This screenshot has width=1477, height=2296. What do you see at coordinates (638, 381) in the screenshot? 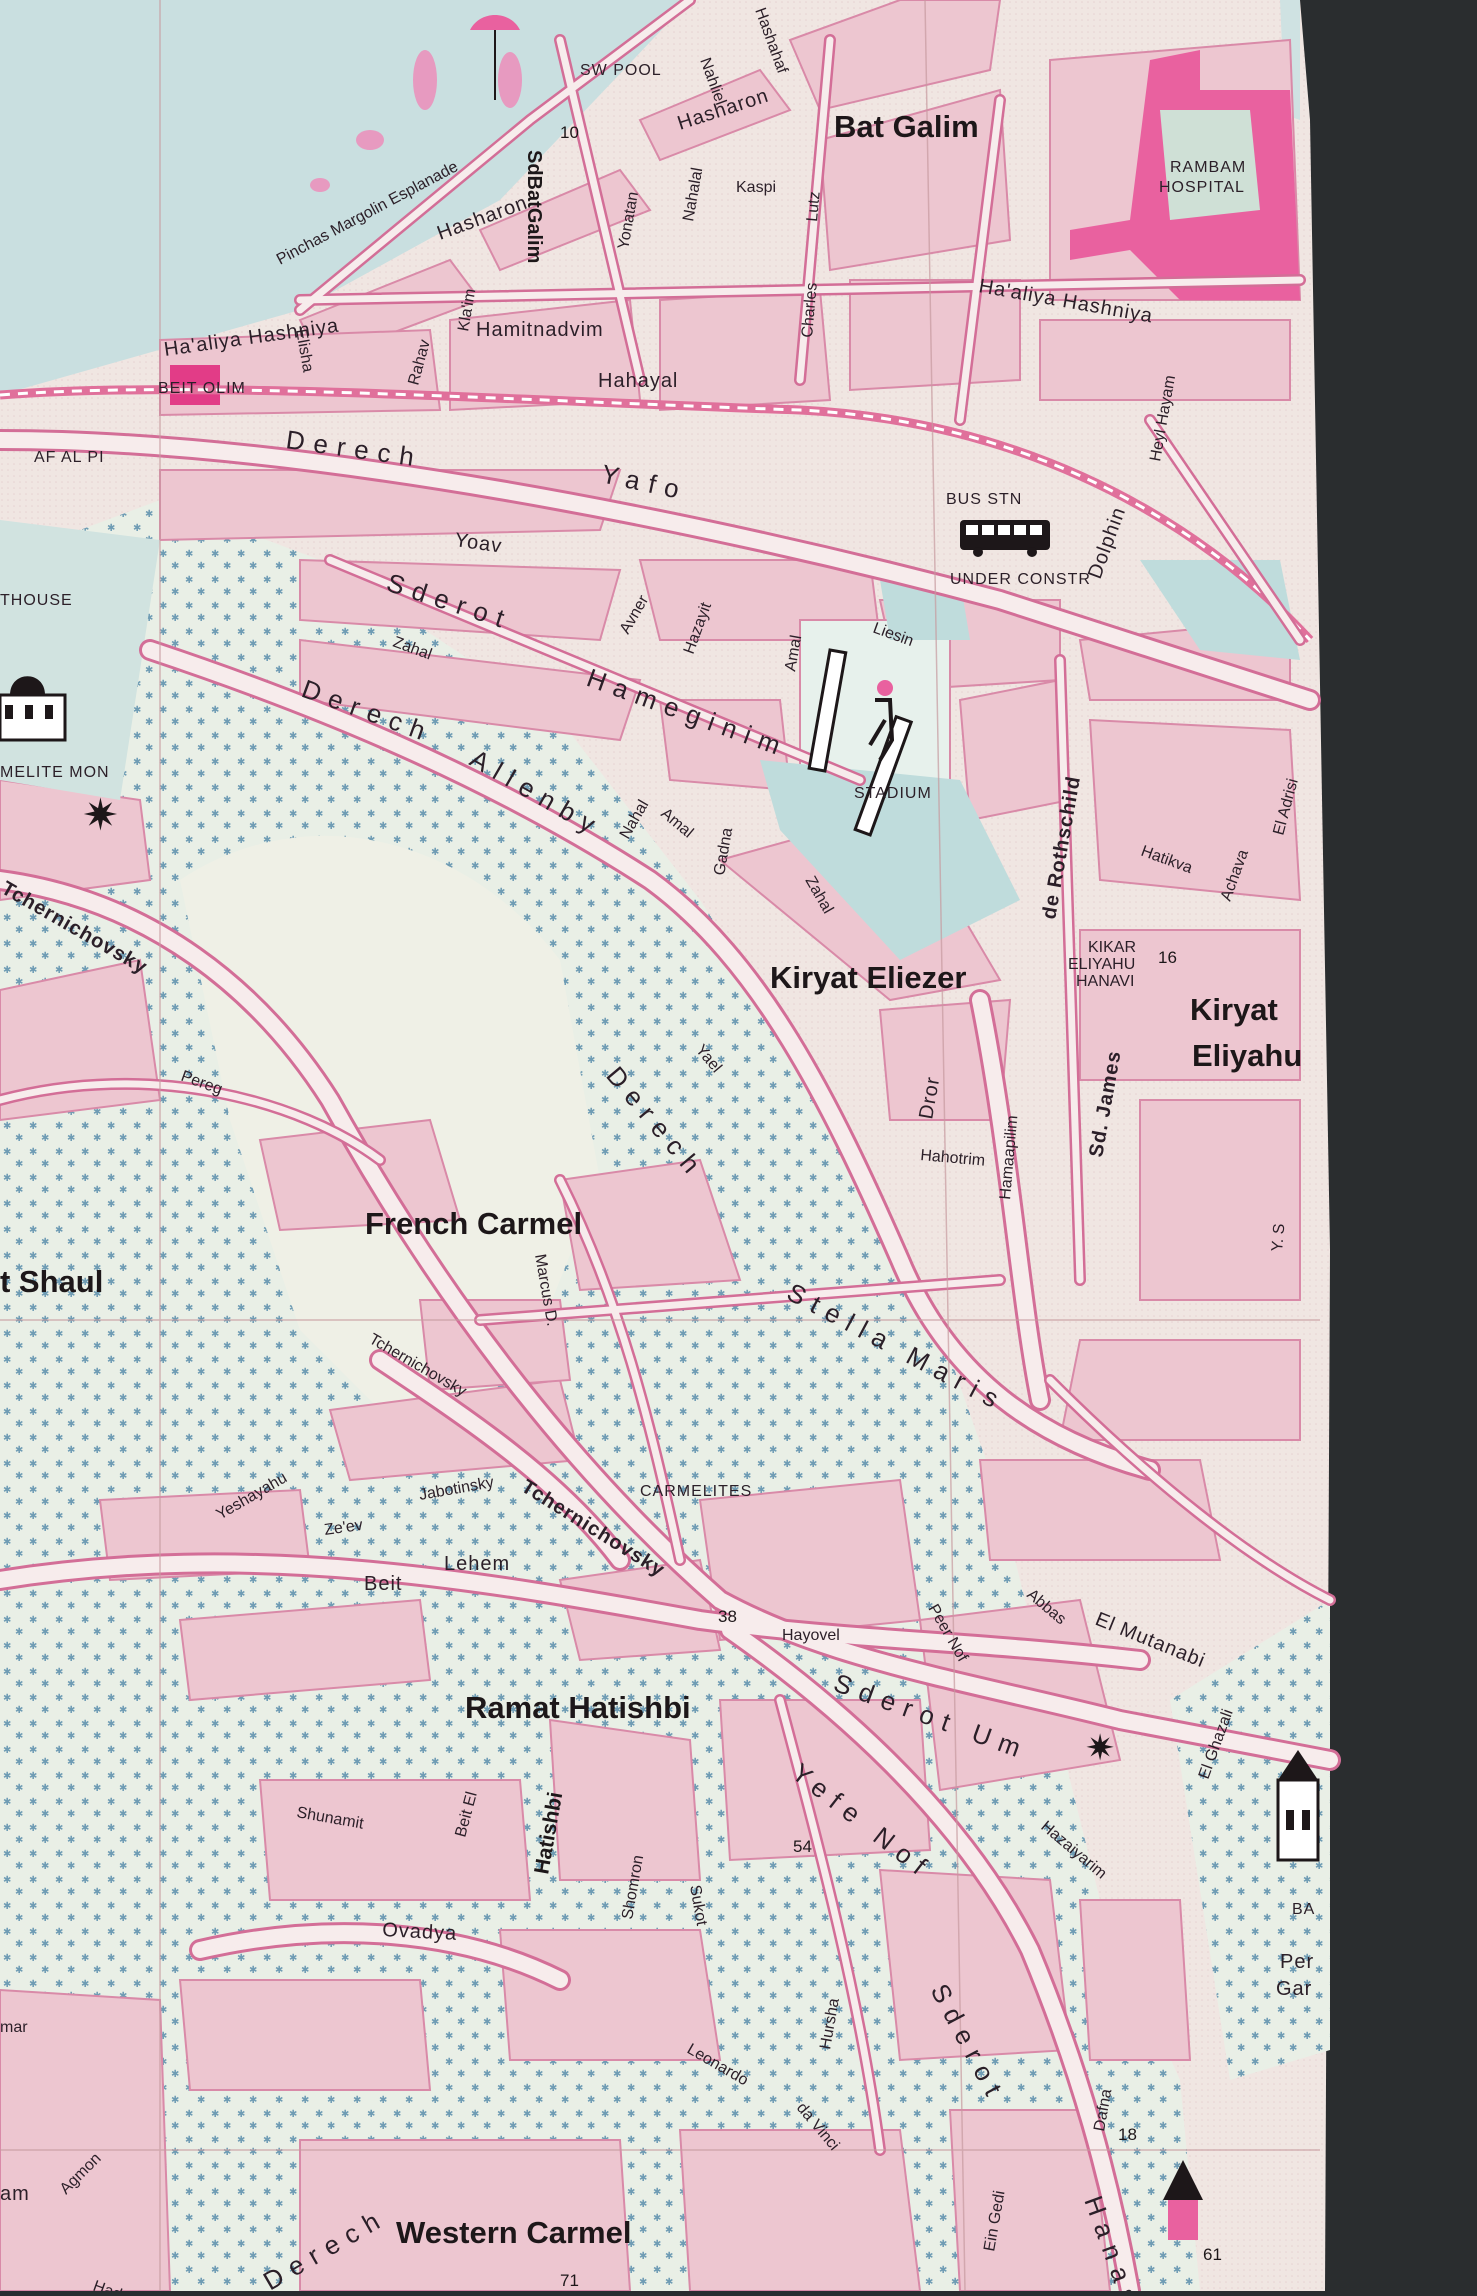
I see `street-hahayal: Hahayal` at bounding box center [638, 381].